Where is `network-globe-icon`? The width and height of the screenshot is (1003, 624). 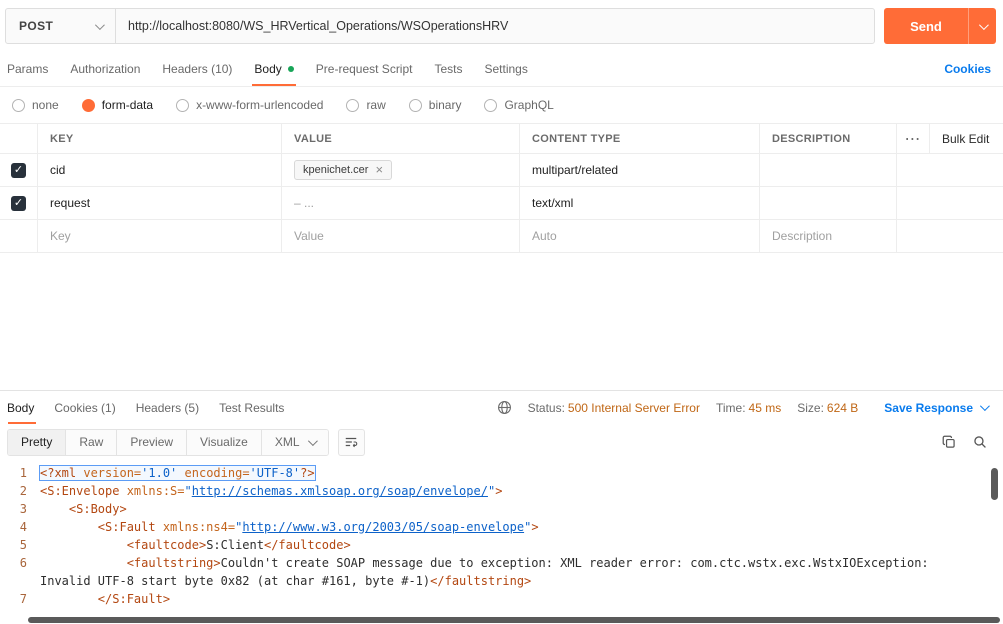 network-globe-icon is located at coordinates (504, 407).